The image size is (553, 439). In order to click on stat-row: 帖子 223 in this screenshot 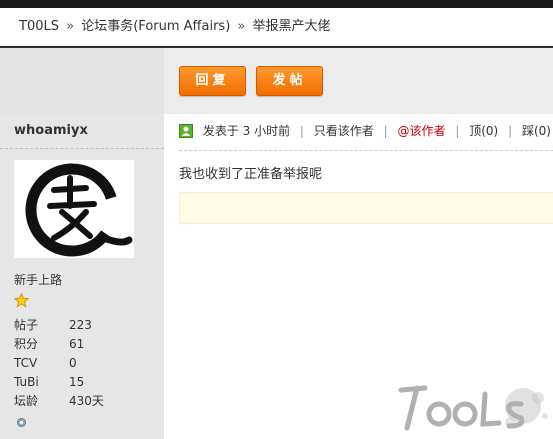, I will do `click(59, 325)`.